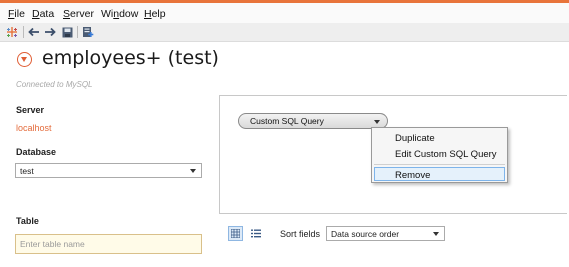 This screenshot has height=267, width=569. What do you see at coordinates (415, 138) in the screenshot?
I see `menu-item-duplicate: Duplicate` at bounding box center [415, 138].